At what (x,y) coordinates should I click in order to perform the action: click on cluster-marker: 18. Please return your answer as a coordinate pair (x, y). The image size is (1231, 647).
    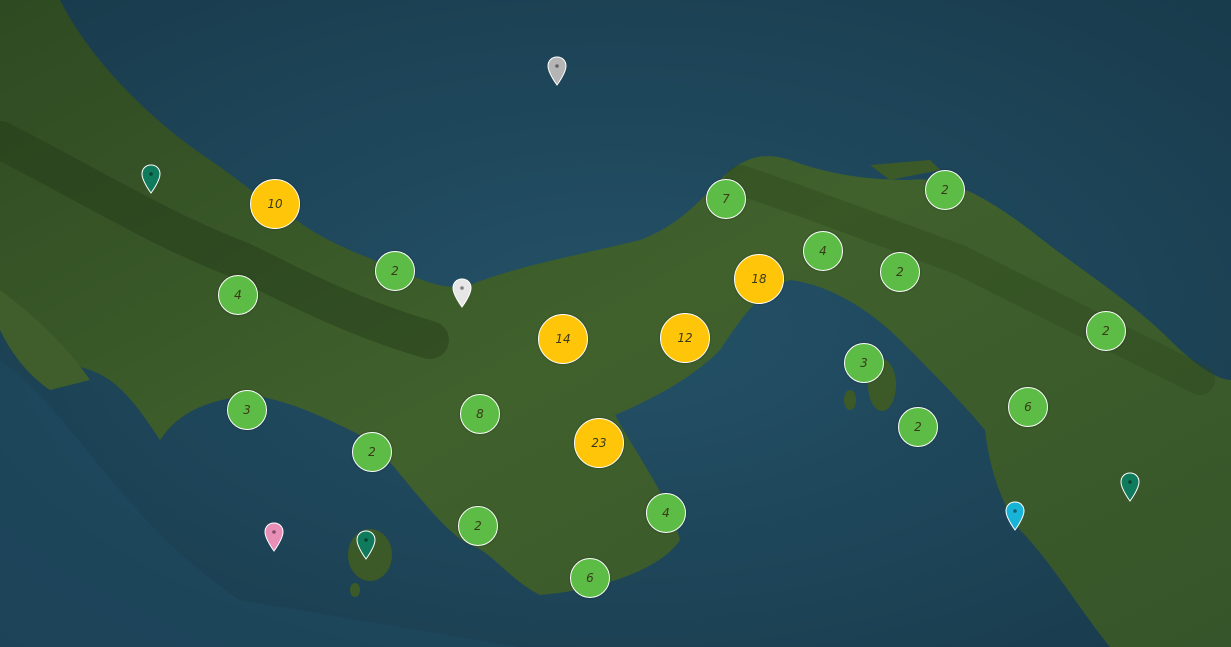
    Looking at the image, I should click on (759, 279).